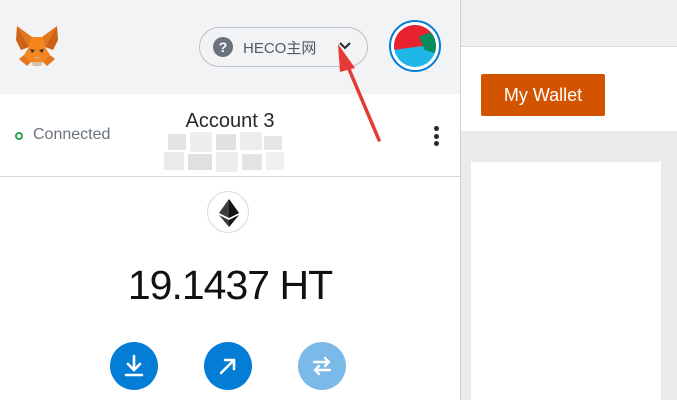 This screenshot has height=400, width=677. I want to click on send-button, so click(228, 366).